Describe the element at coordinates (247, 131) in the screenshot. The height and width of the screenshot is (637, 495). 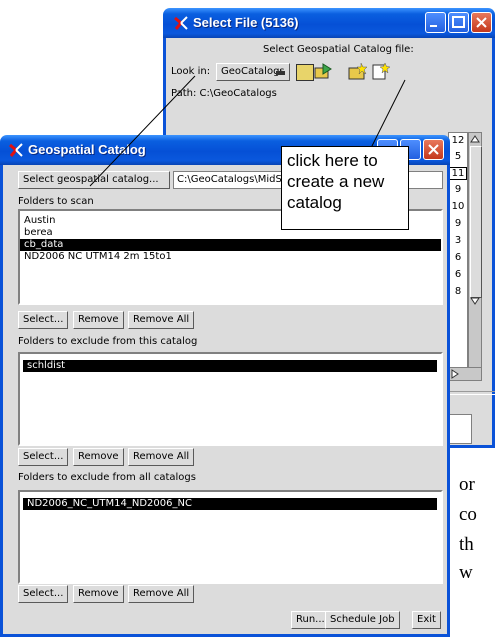
I see `callout-lines` at that location.